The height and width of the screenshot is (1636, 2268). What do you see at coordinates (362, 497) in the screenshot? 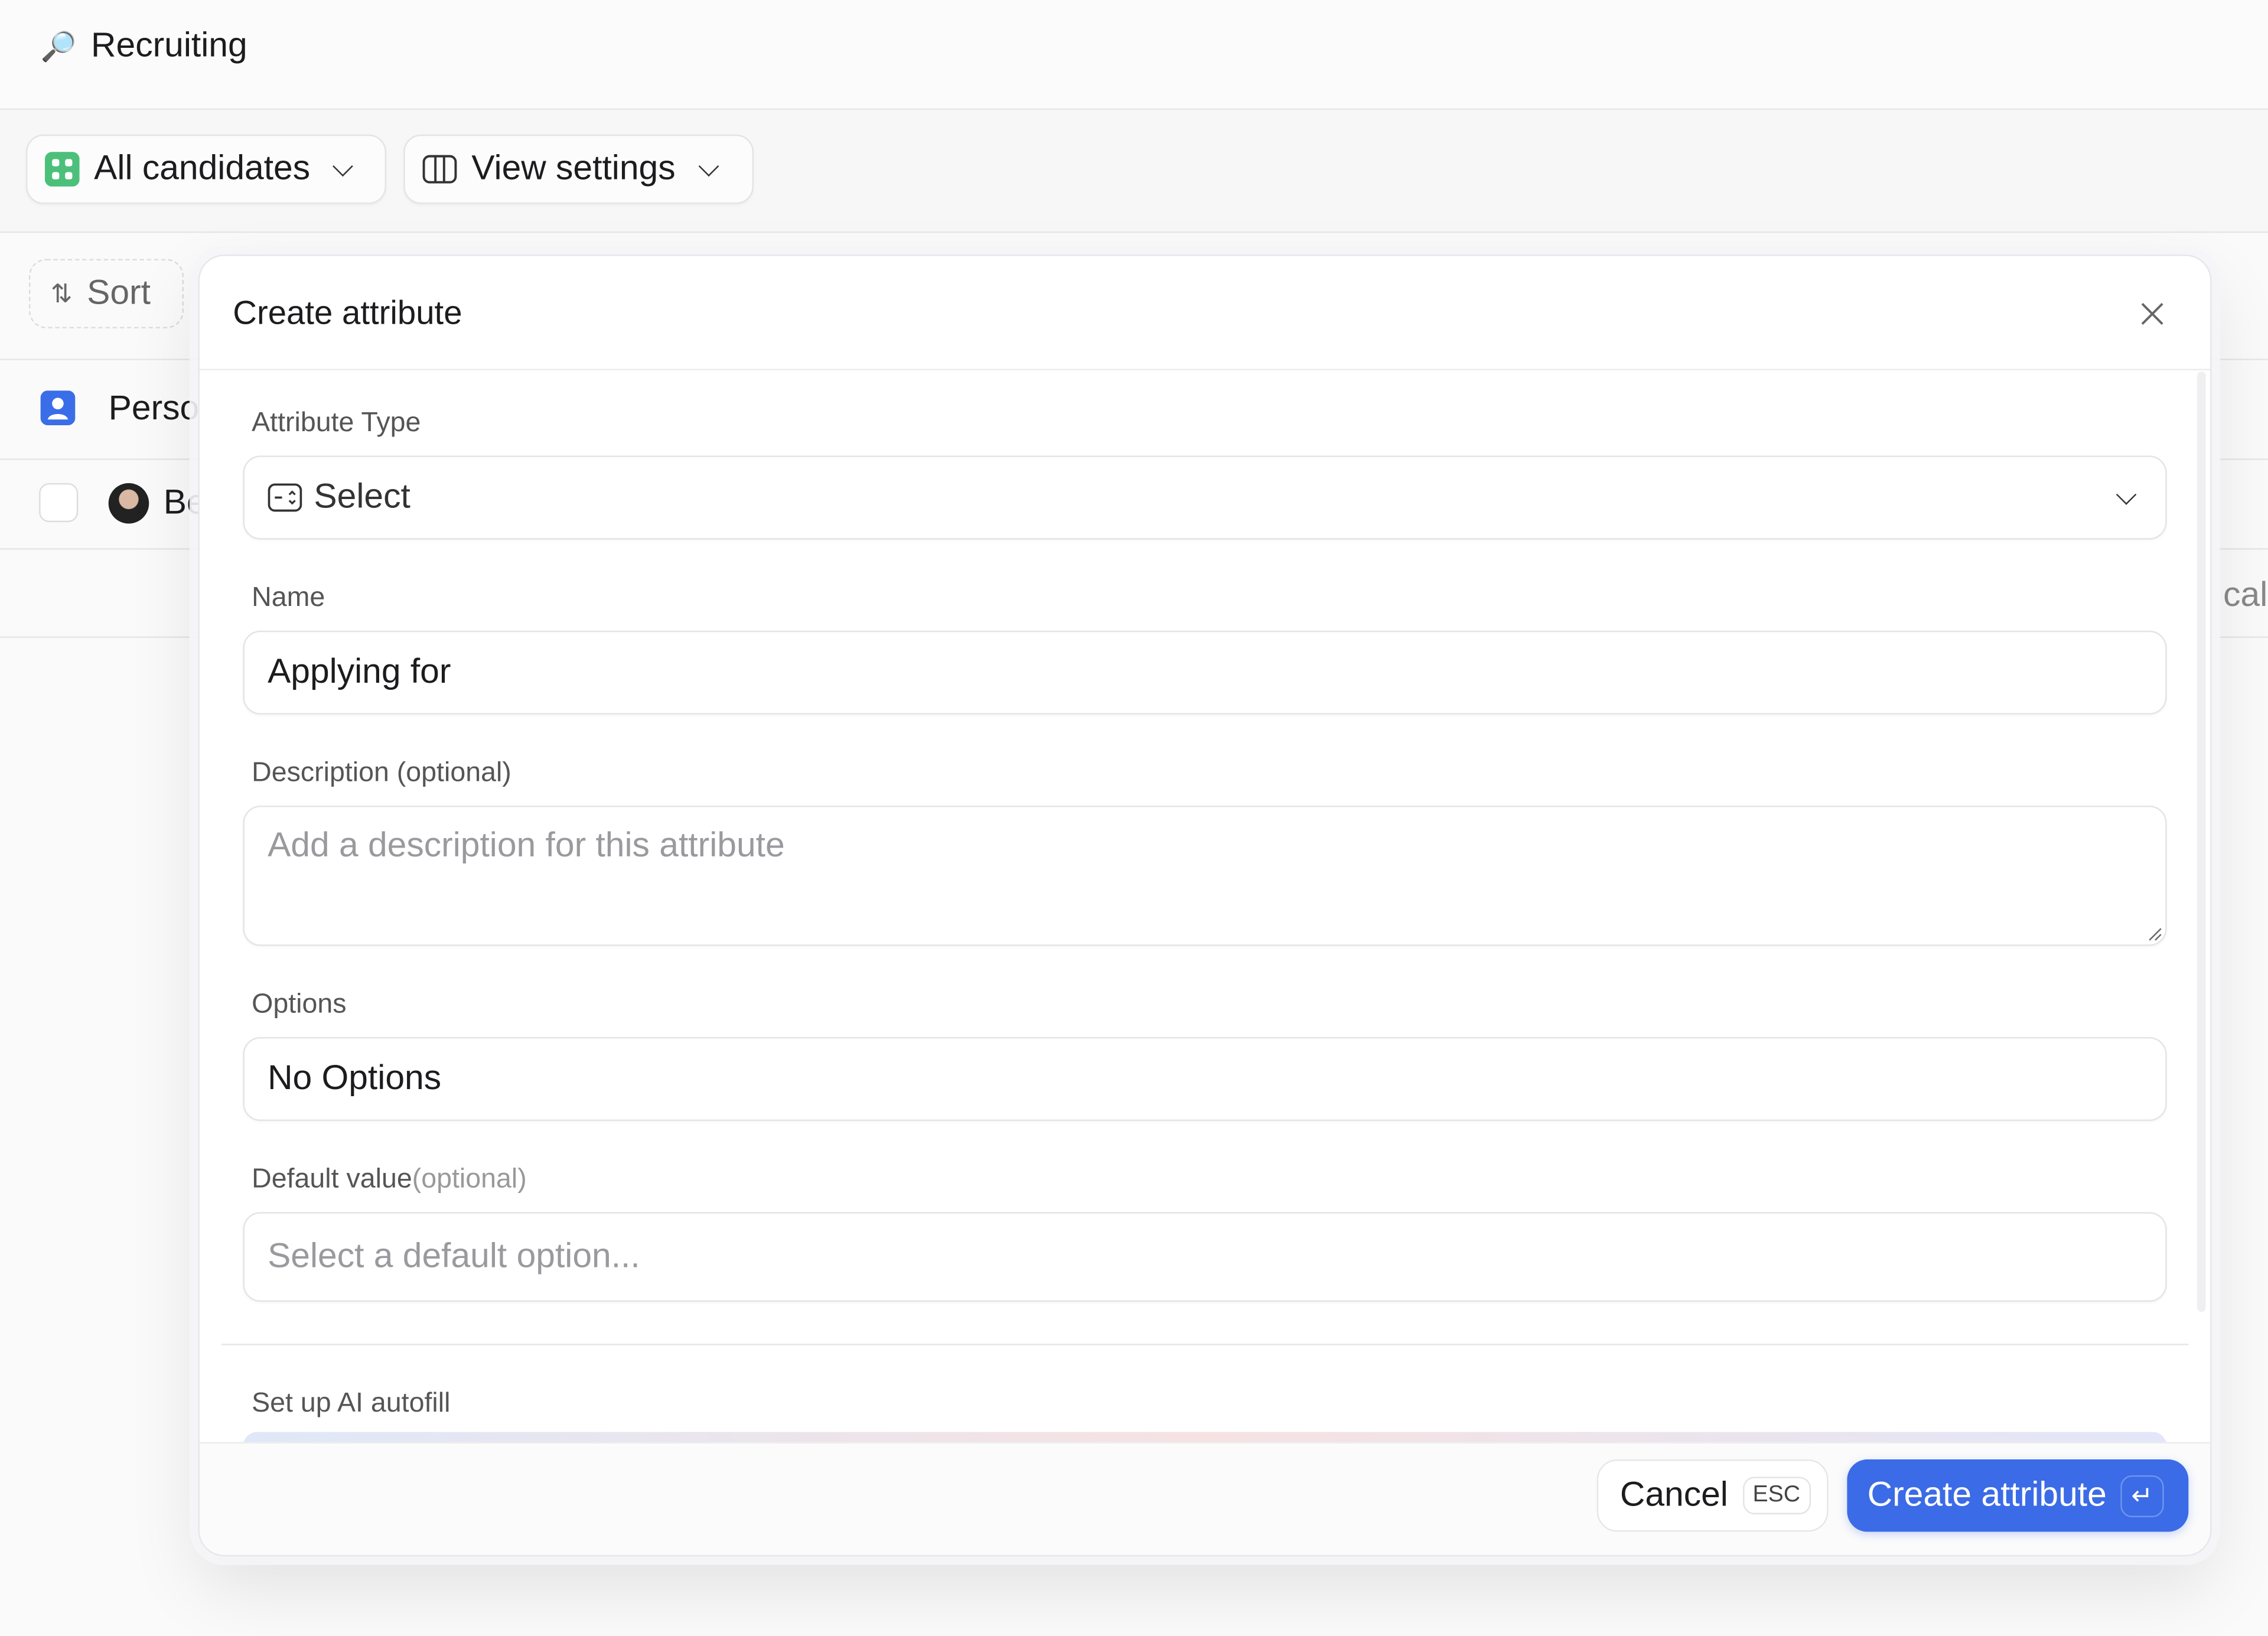
I see `attribute-type-value: Select` at bounding box center [362, 497].